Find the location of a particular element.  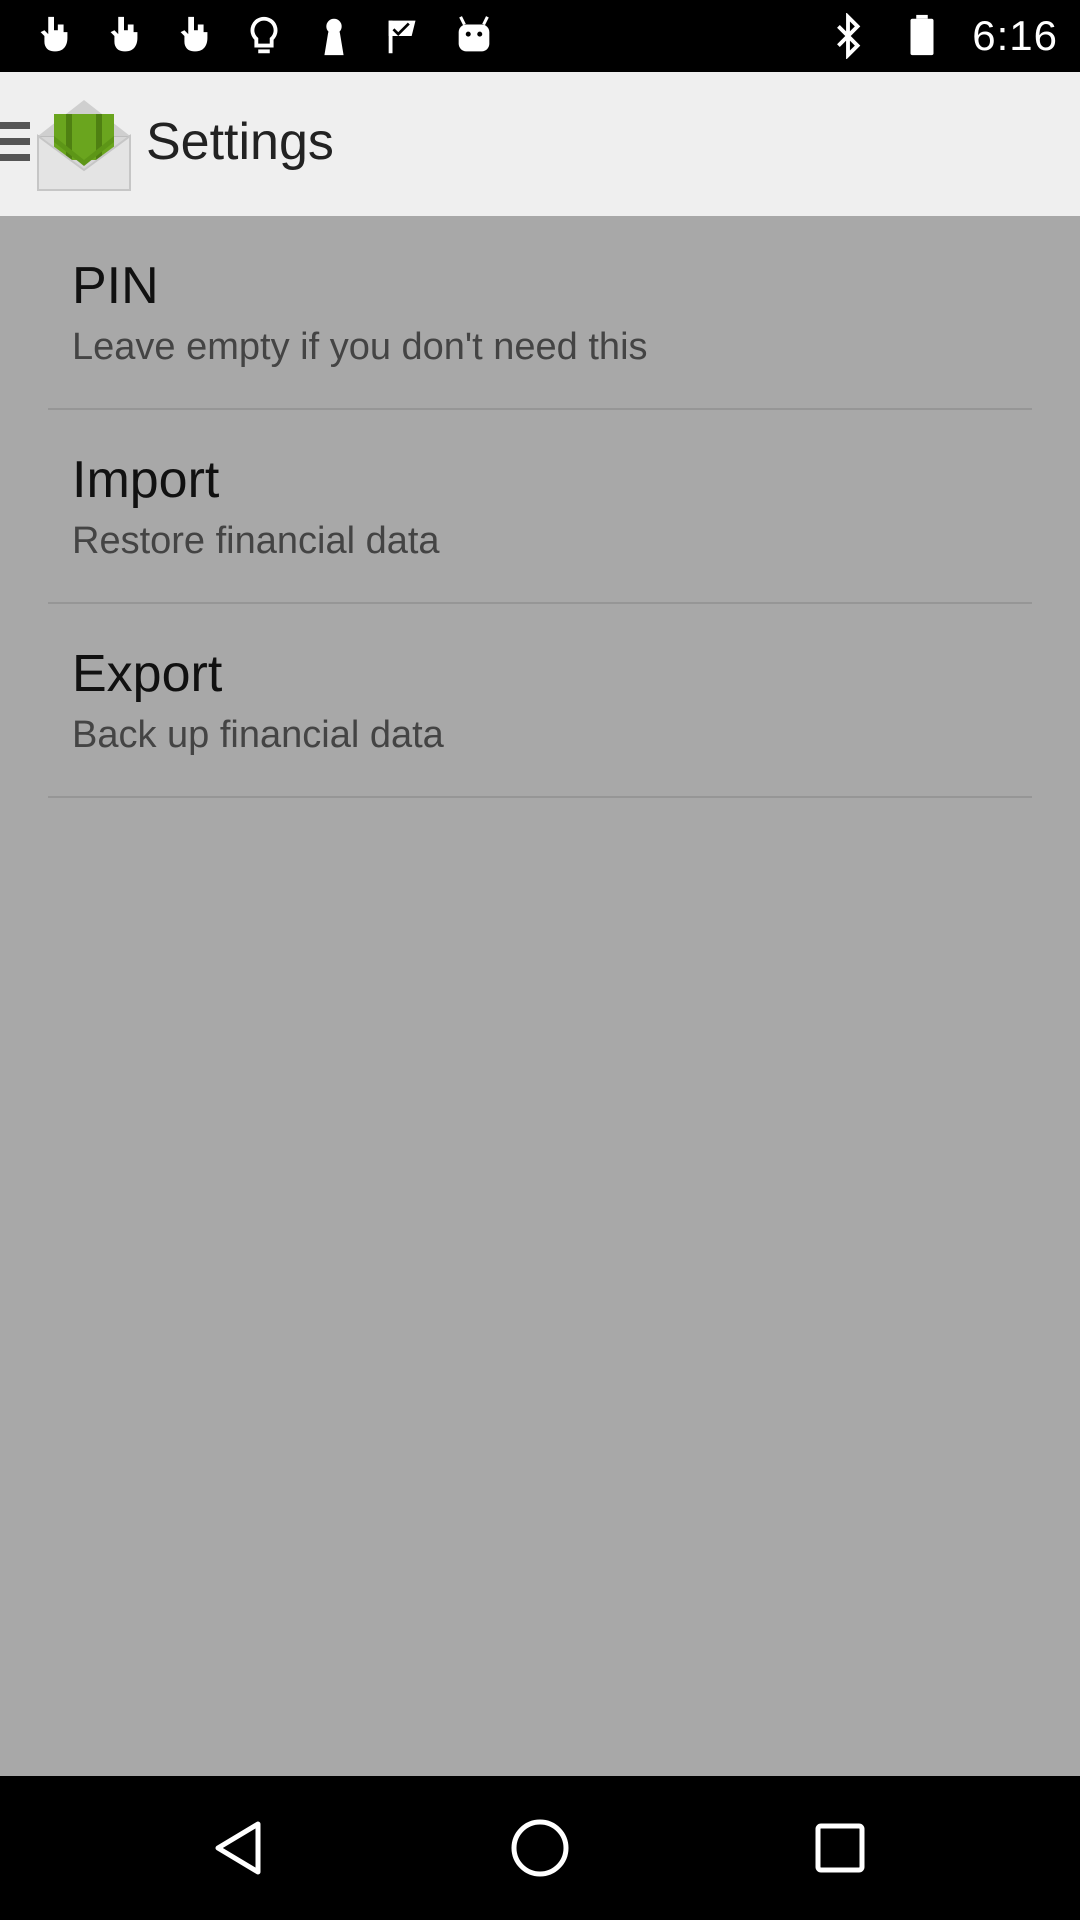

status-clock: 6:16 is located at coordinates (1015, 35).